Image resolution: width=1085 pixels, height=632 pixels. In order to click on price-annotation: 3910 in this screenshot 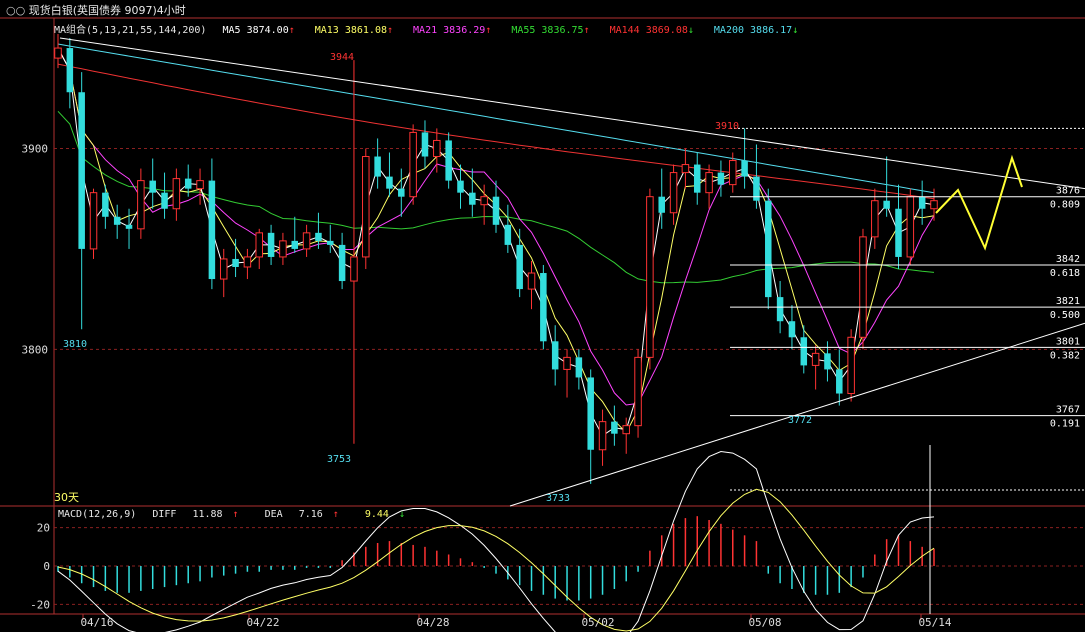, I will do `click(727, 126)`.